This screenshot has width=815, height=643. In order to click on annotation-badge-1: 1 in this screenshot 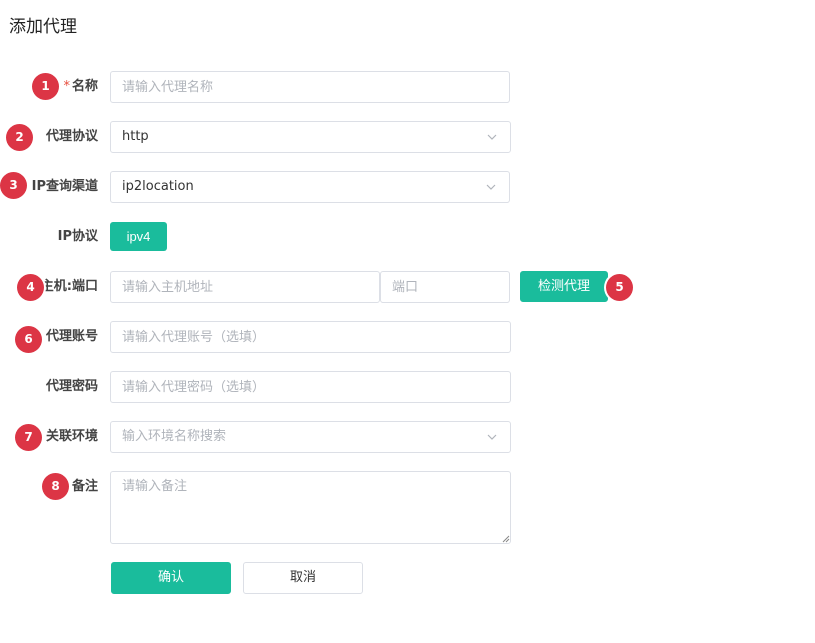, I will do `click(45, 86)`.